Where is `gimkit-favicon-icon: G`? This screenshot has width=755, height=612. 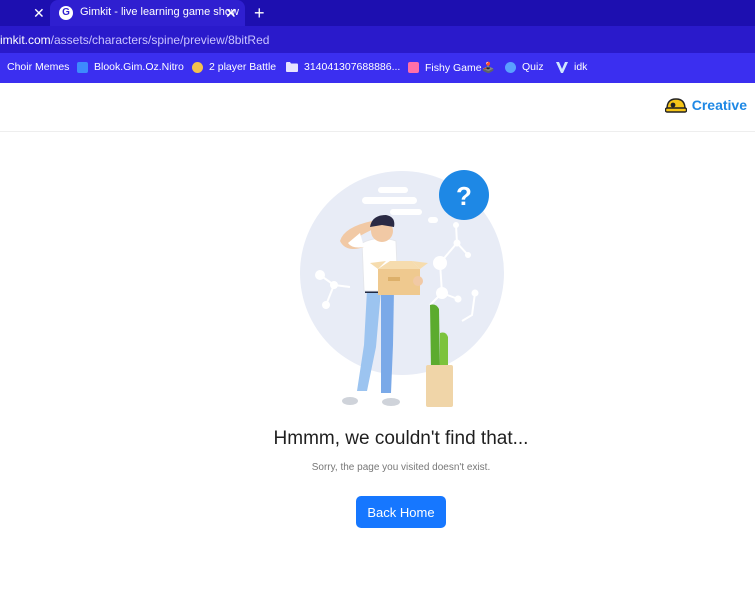
gimkit-favicon-icon: G is located at coordinates (66, 13).